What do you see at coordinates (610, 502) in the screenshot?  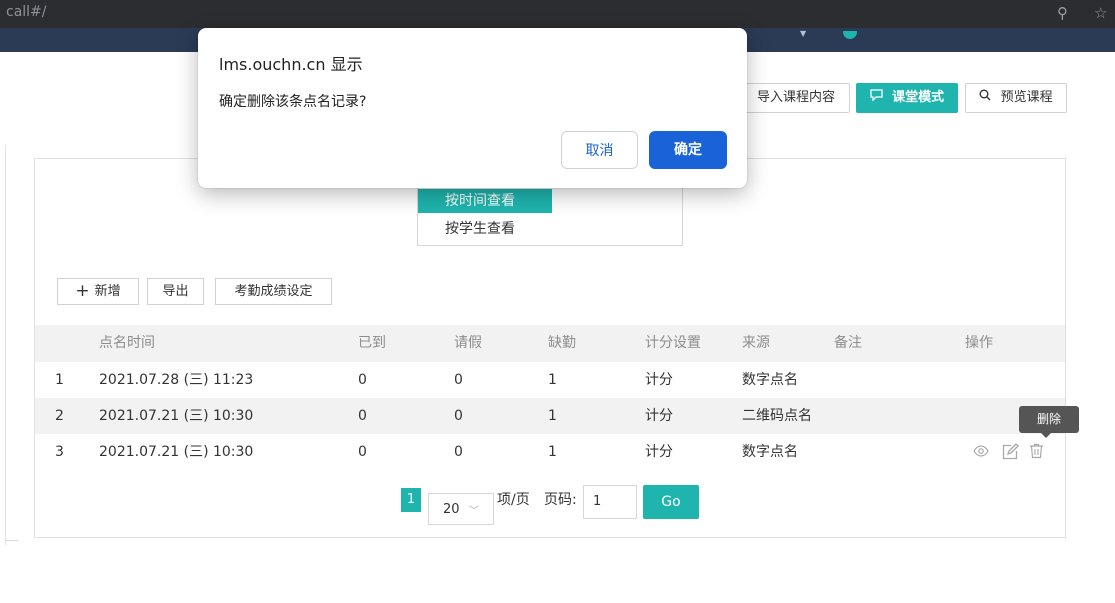 I see `page-jump-input: 1` at bounding box center [610, 502].